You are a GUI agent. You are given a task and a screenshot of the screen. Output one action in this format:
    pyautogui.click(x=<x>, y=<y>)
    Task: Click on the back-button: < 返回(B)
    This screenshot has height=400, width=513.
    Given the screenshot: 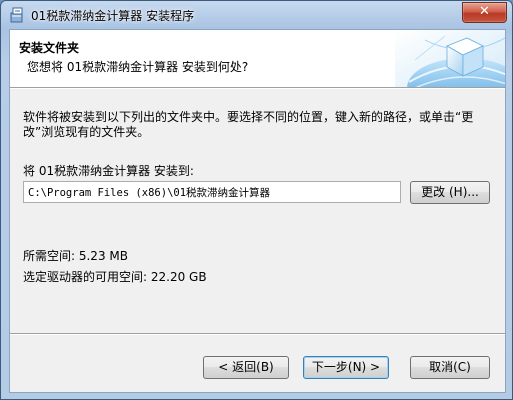 What is the action you would take?
    pyautogui.click(x=246, y=367)
    